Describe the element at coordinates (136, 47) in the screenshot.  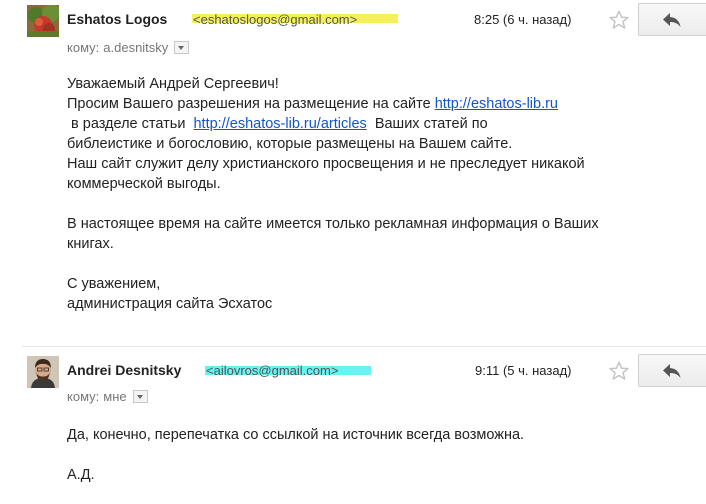
I see `to-value: a.desnitsky` at that location.